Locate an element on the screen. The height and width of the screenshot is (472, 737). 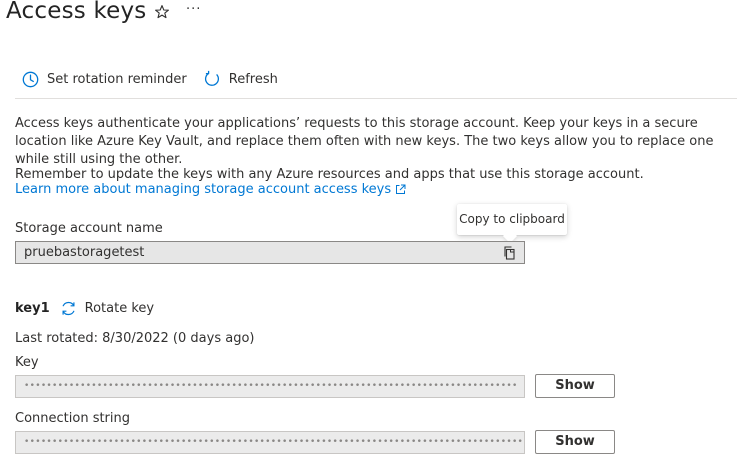
clock-icon is located at coordinates (30, 79).